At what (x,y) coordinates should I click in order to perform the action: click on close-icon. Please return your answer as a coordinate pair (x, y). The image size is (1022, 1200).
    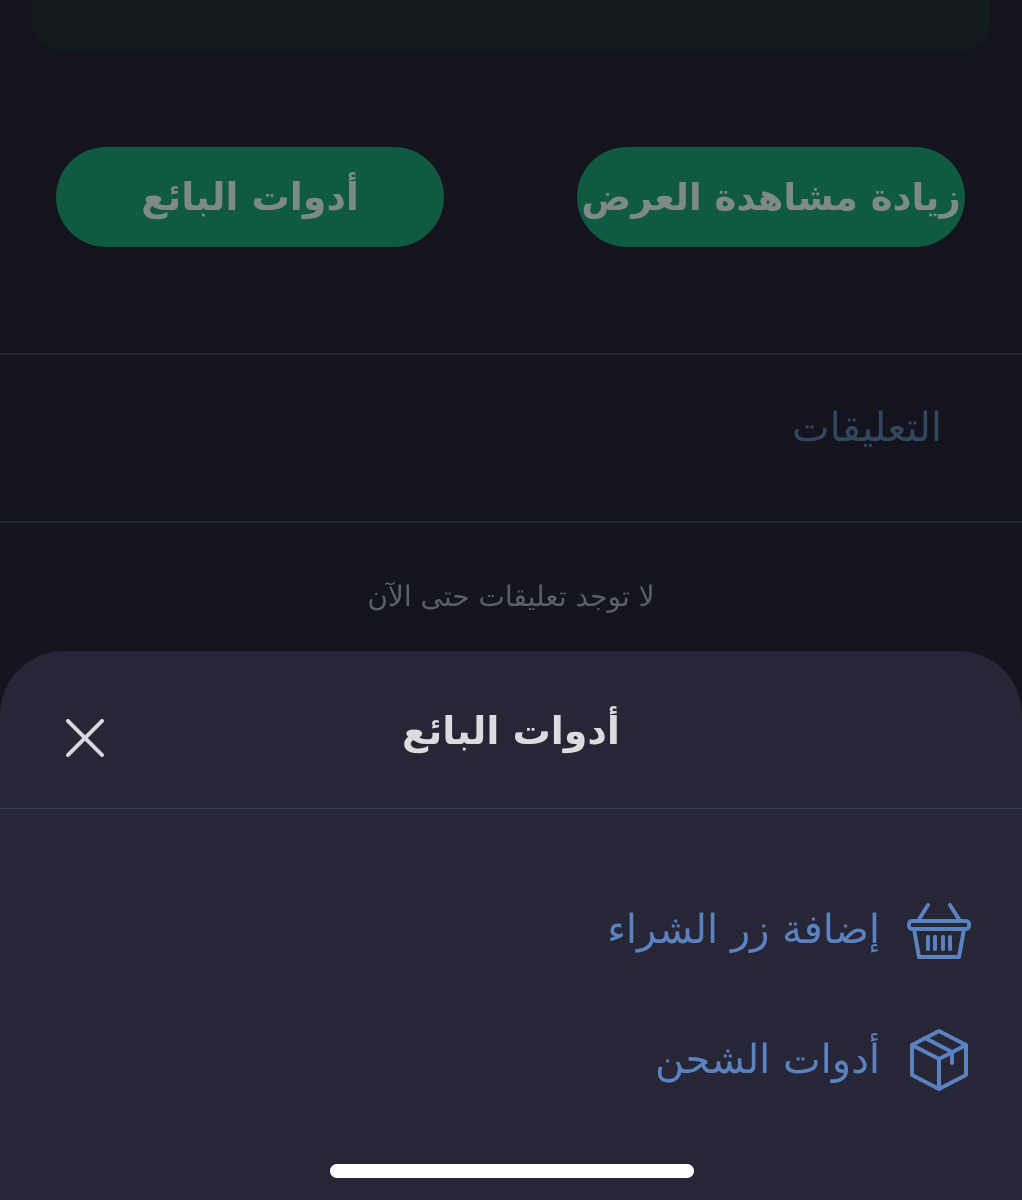
    Looking at the image, I should click on (85, 738).